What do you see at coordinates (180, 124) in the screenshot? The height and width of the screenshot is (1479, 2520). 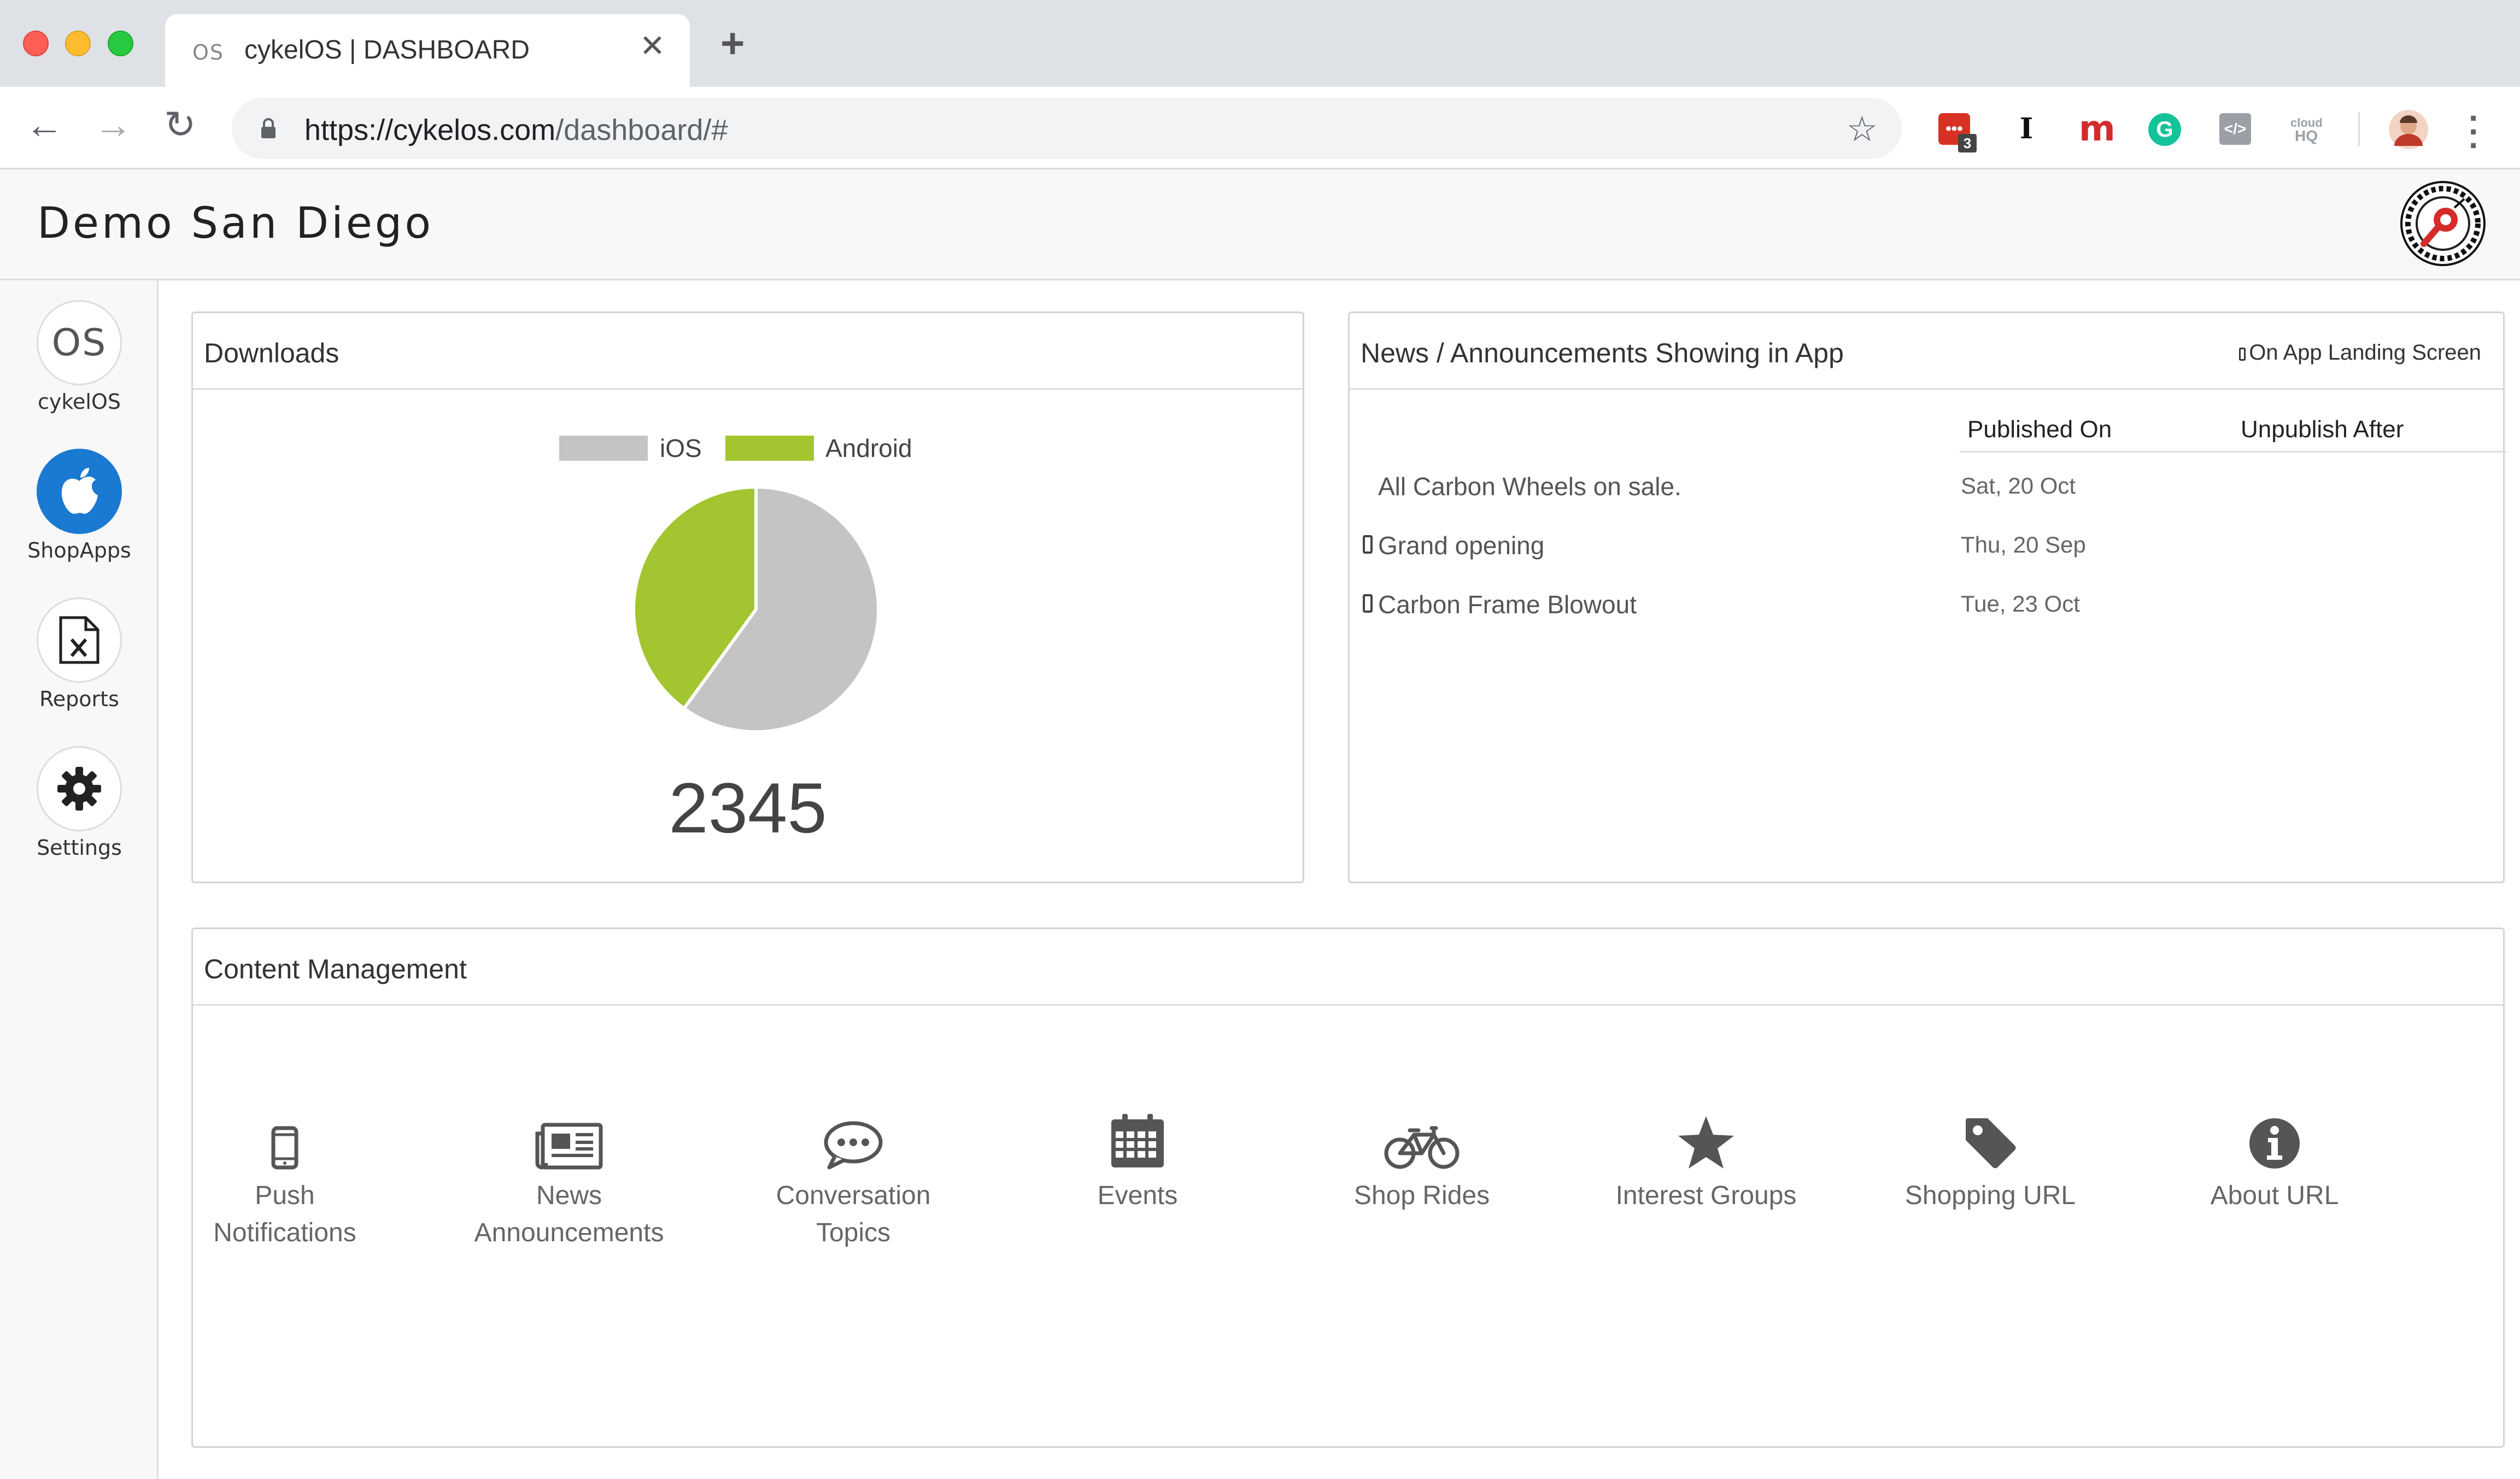 I see `reload-icon: ↻` at bounding box center [180, 124].